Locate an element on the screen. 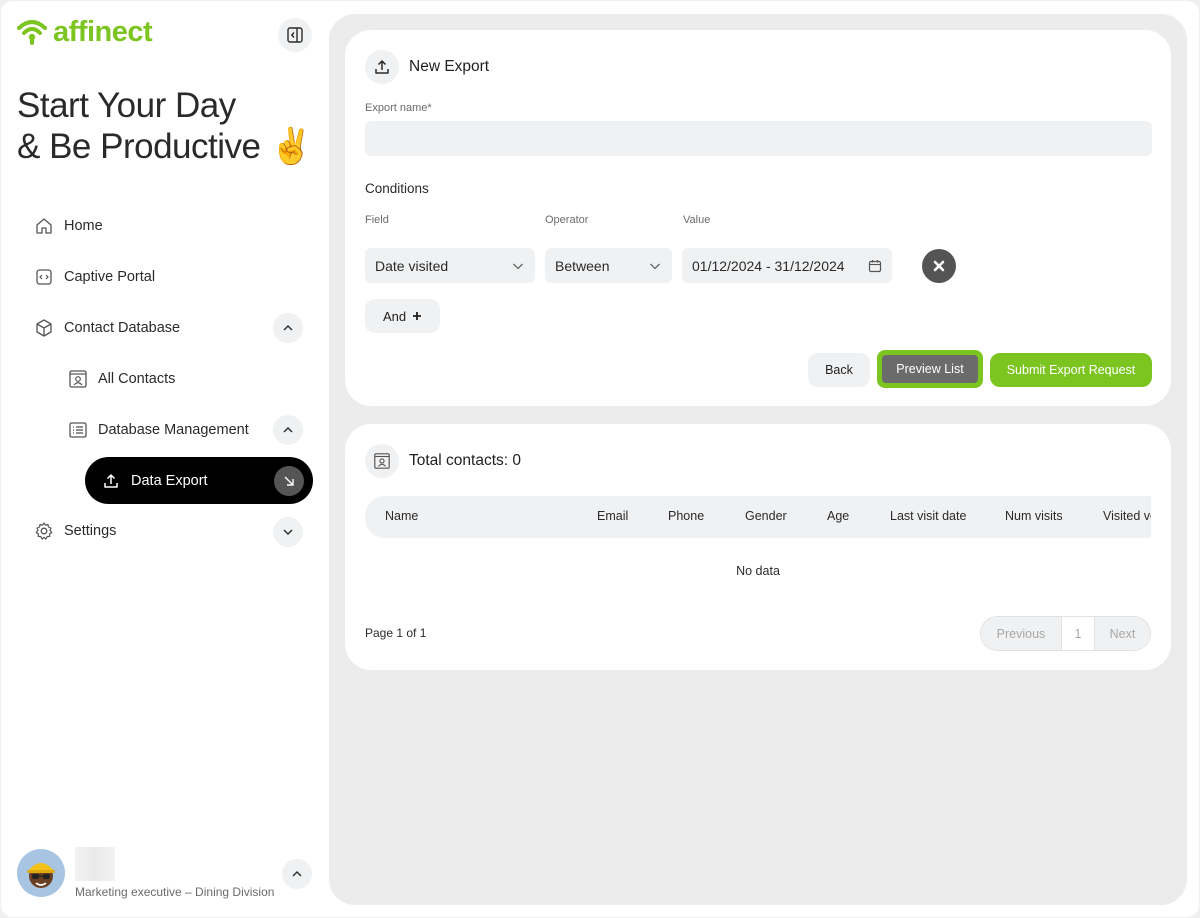 The image size is (1200, 918). collapse-sidebar-button is located at coordinates (295, 35).